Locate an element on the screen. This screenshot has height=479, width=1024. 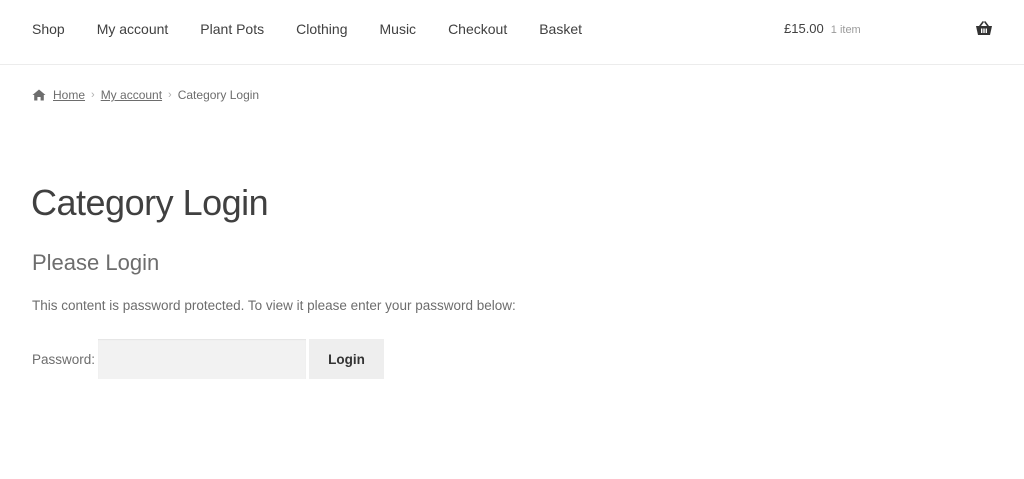
home-icon is located at coordinates (39, 95).